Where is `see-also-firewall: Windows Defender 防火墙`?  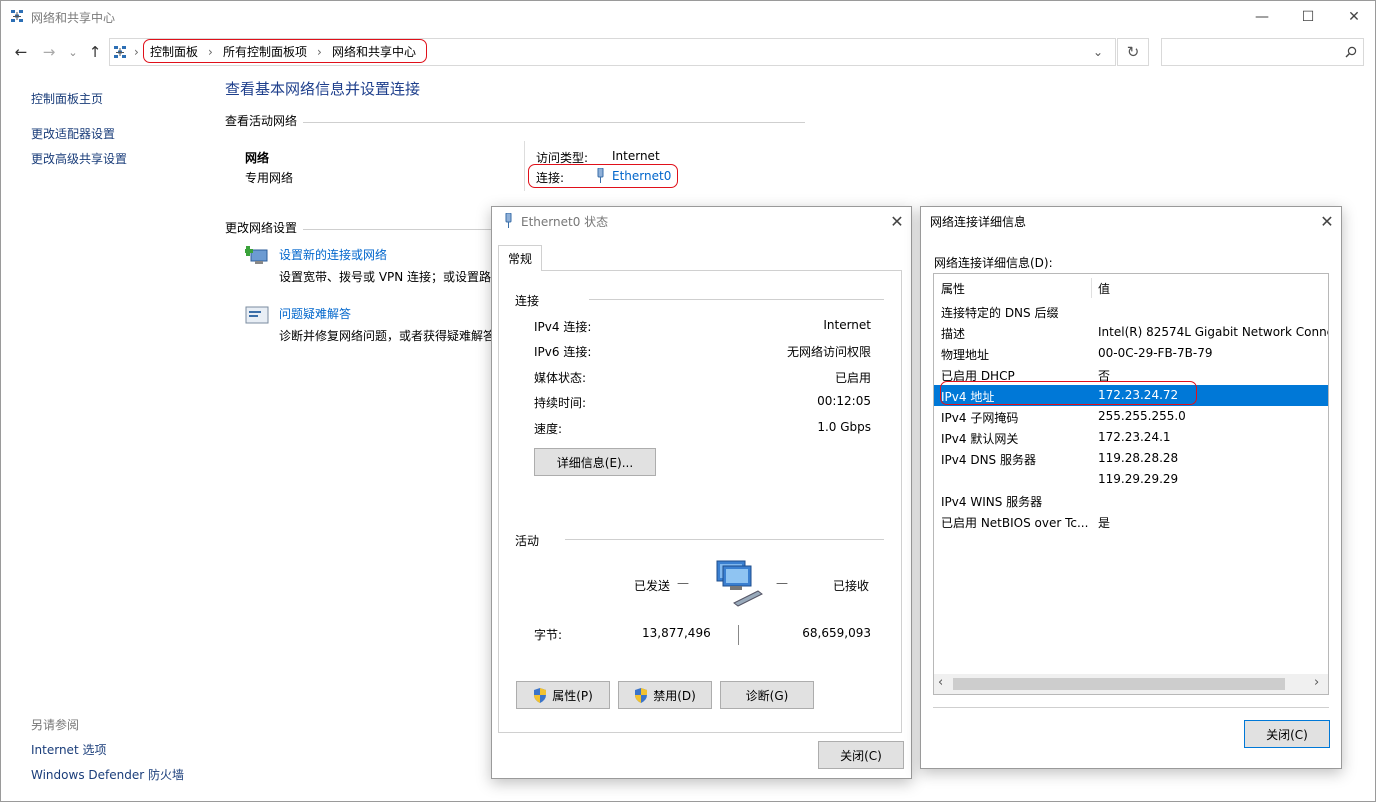 see-also-firewall: Windows Defender 防火墙 is located at coordinates (107, 774).